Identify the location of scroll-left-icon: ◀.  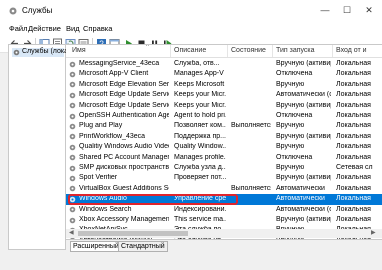
(71, 232).